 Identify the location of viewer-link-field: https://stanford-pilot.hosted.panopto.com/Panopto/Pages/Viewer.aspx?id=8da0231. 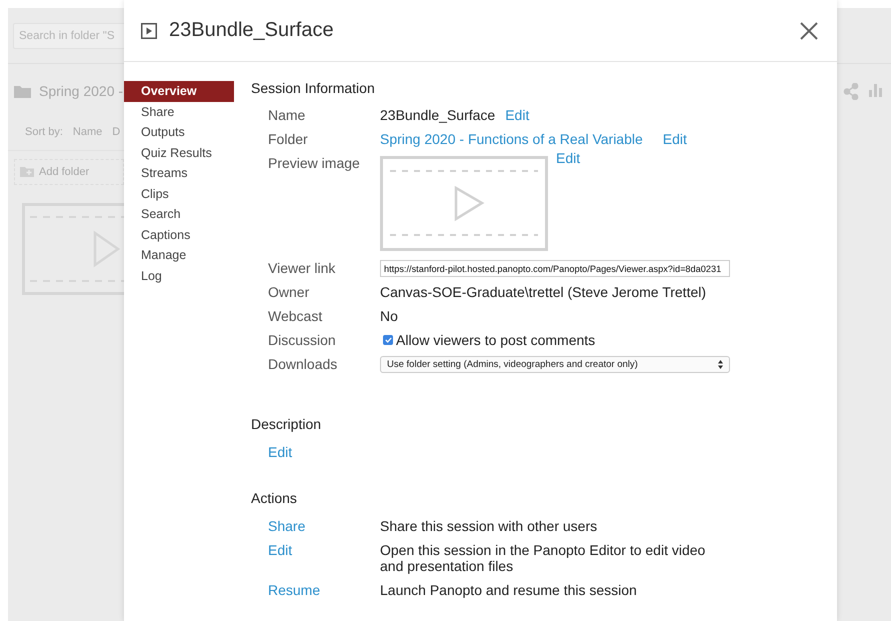
(555, 268).